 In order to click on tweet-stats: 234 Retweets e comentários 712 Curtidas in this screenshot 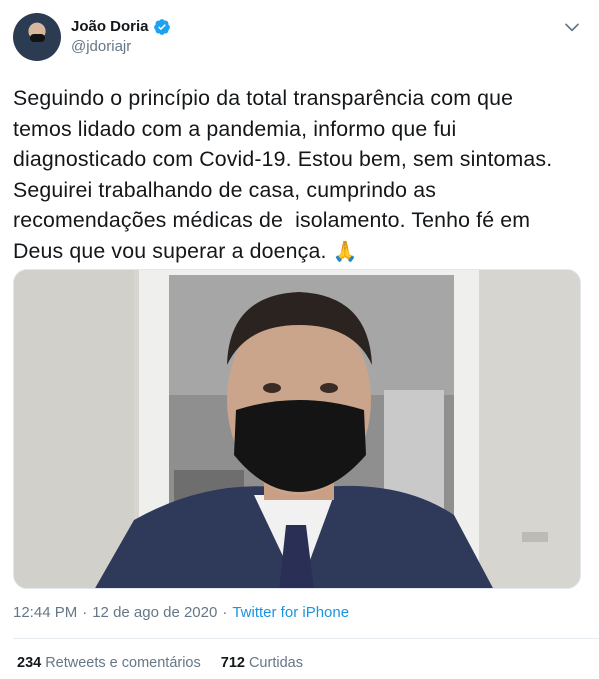, I will do `click(160, 663)`.